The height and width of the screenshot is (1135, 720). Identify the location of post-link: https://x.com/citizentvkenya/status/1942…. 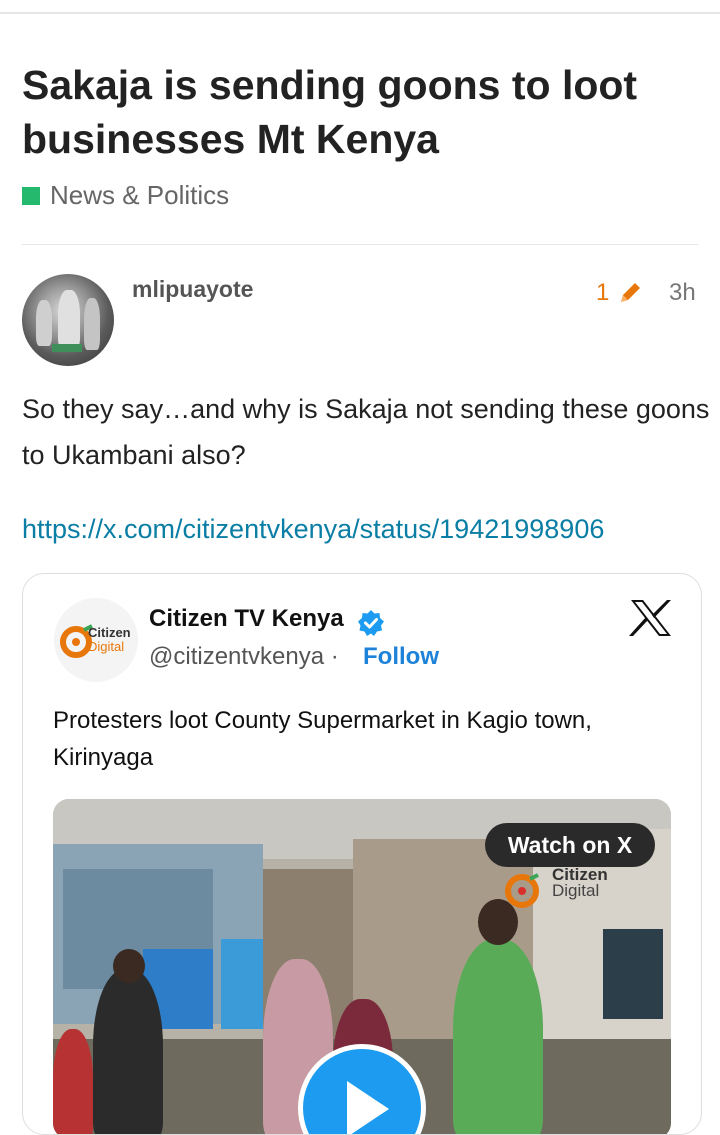
(362, 529).